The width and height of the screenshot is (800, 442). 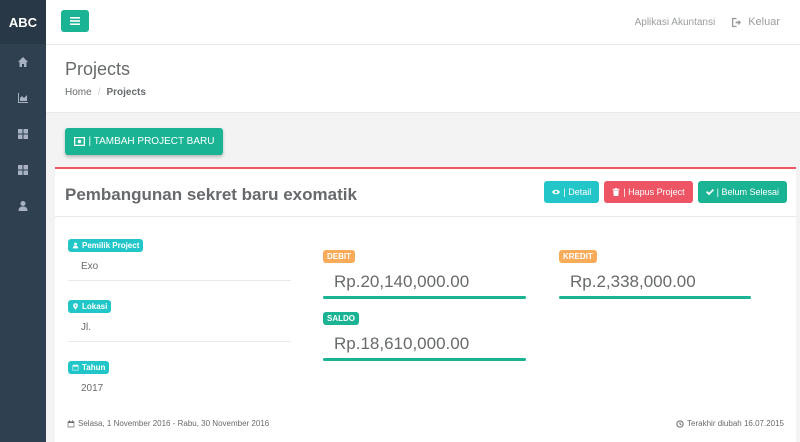 I want to click on menu-icon, so click(x=75, y=21).